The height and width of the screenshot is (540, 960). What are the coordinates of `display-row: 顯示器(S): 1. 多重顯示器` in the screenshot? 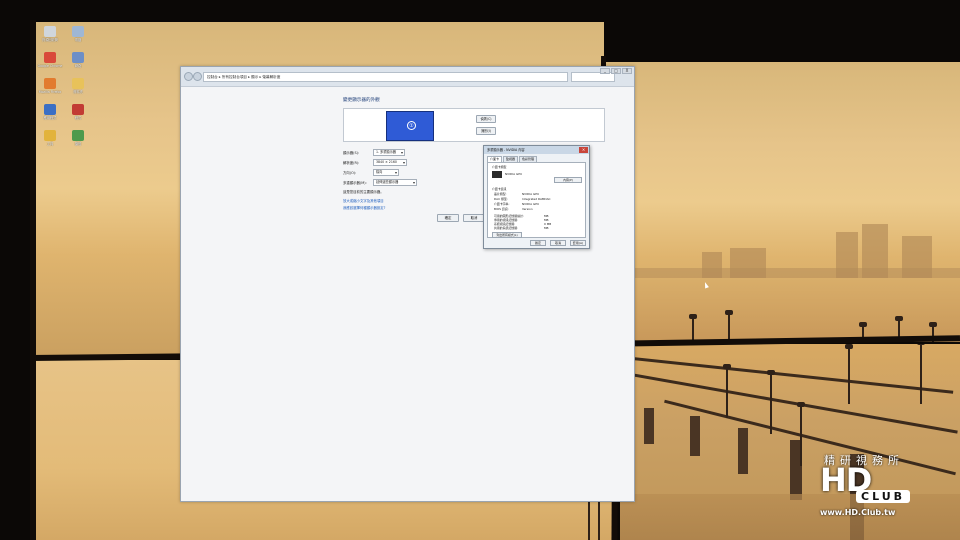 It's located at (374, 152).